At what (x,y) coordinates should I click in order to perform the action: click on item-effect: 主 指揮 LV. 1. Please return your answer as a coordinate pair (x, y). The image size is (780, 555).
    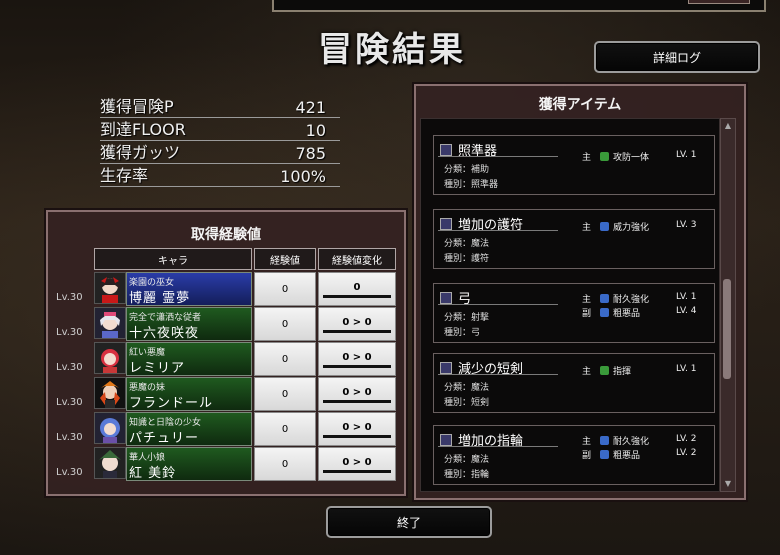
    Looking at the image, I should click on (639, 370).